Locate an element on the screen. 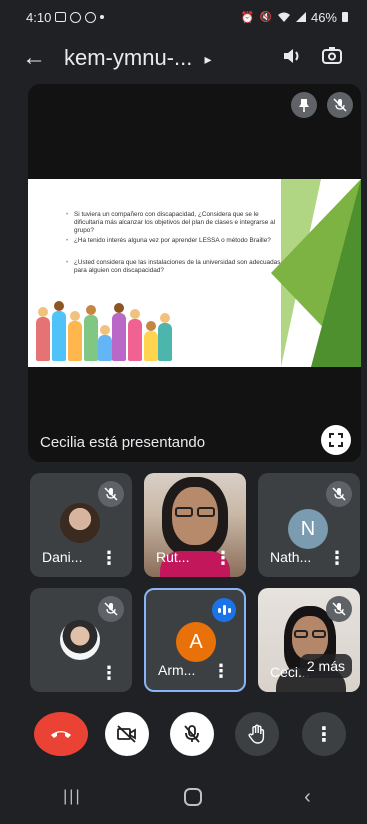 The width and height of the screenshot is (367, 824). battery-icon is located at coordinates (345, 17).